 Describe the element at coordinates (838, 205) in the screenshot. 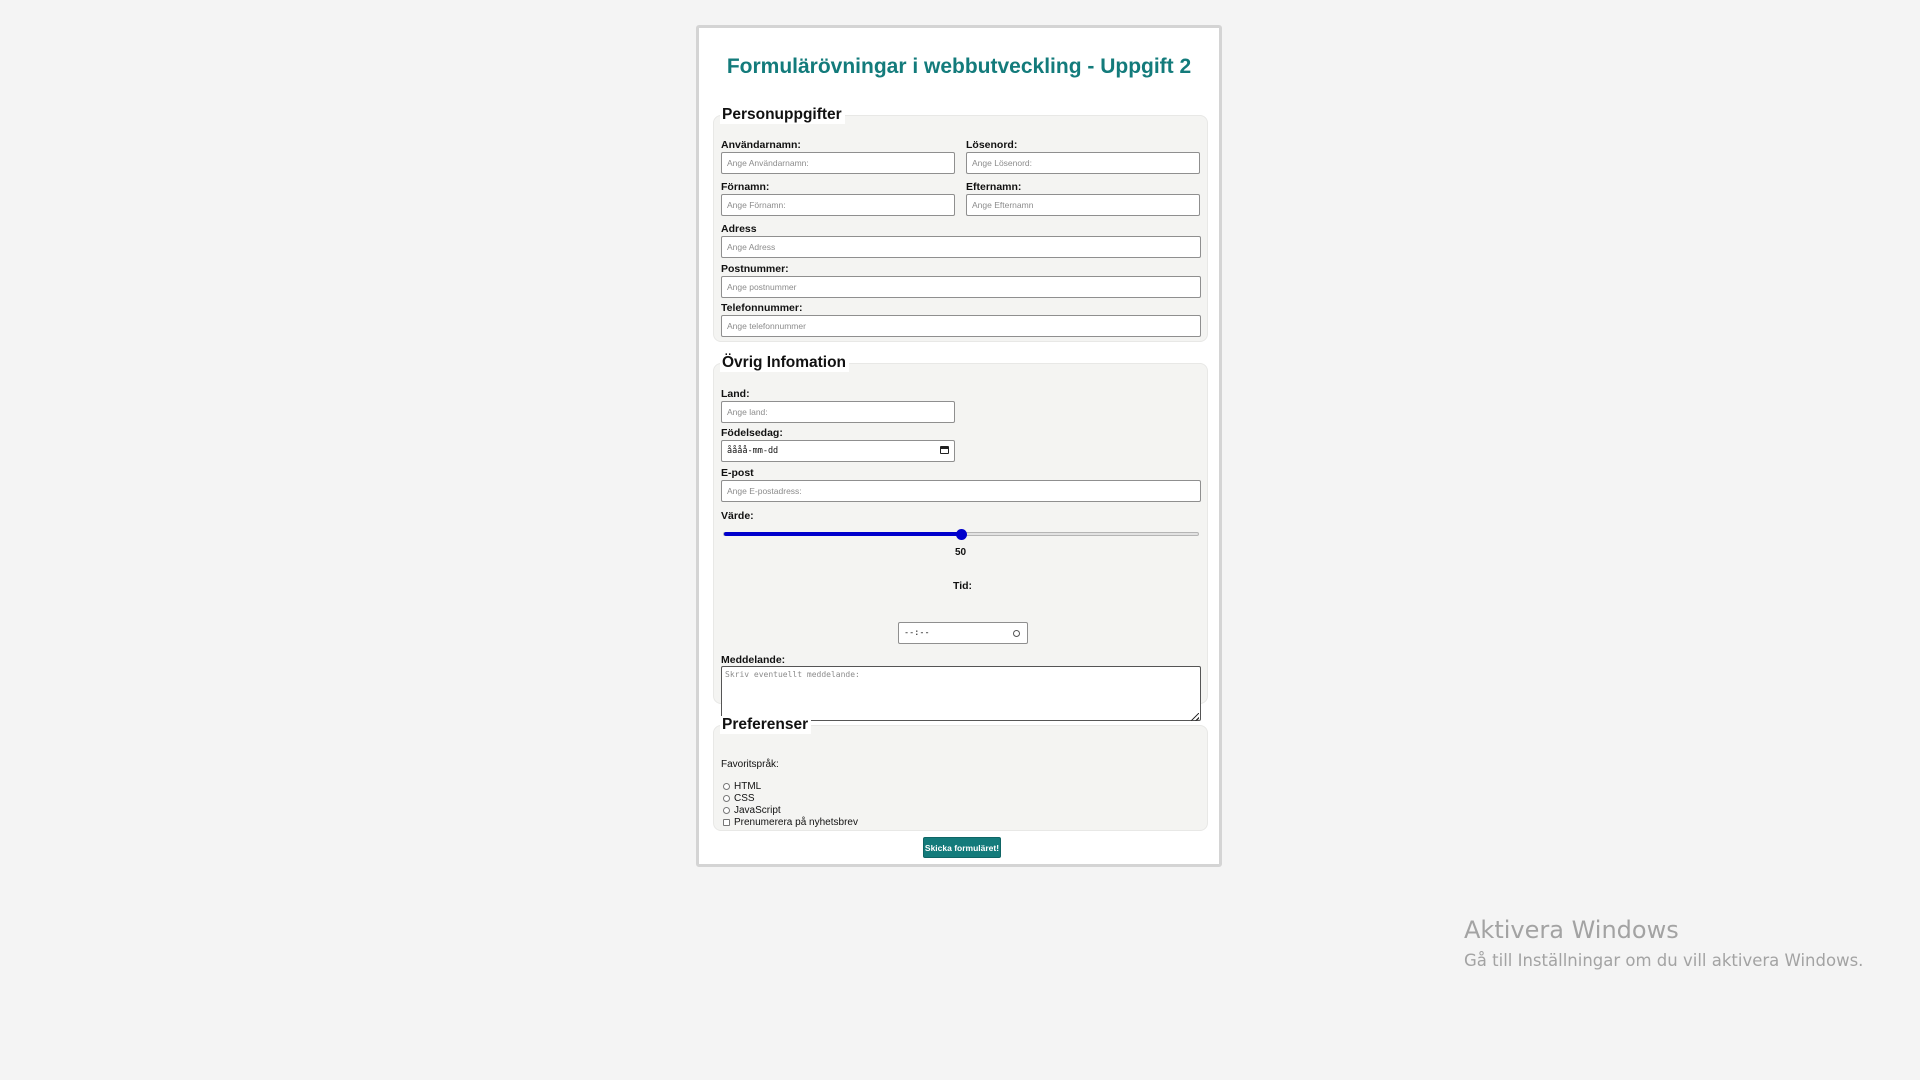

I see `firstname-input` at that location.